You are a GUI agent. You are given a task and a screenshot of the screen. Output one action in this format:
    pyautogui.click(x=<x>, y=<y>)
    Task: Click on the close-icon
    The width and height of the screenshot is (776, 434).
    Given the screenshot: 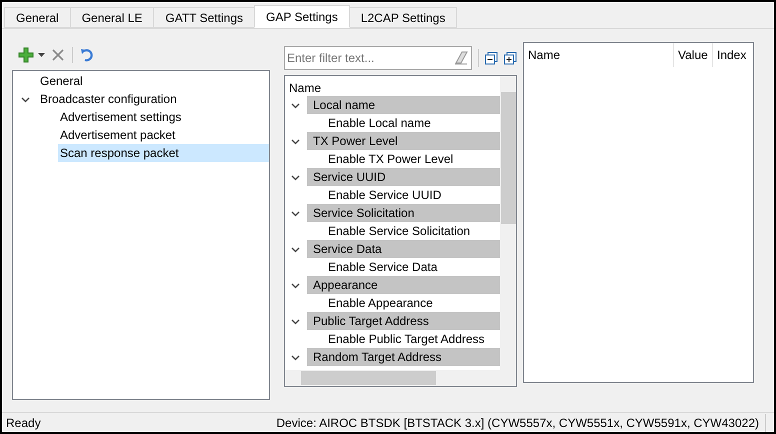 What is the action you would take?
    pyautogui.click(x=58, y=55)
    